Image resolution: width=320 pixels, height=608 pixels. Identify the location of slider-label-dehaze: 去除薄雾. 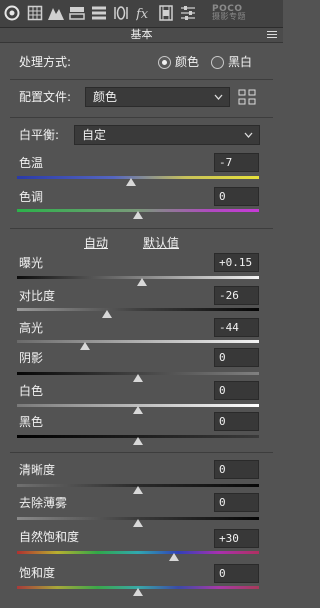
(43, 503).